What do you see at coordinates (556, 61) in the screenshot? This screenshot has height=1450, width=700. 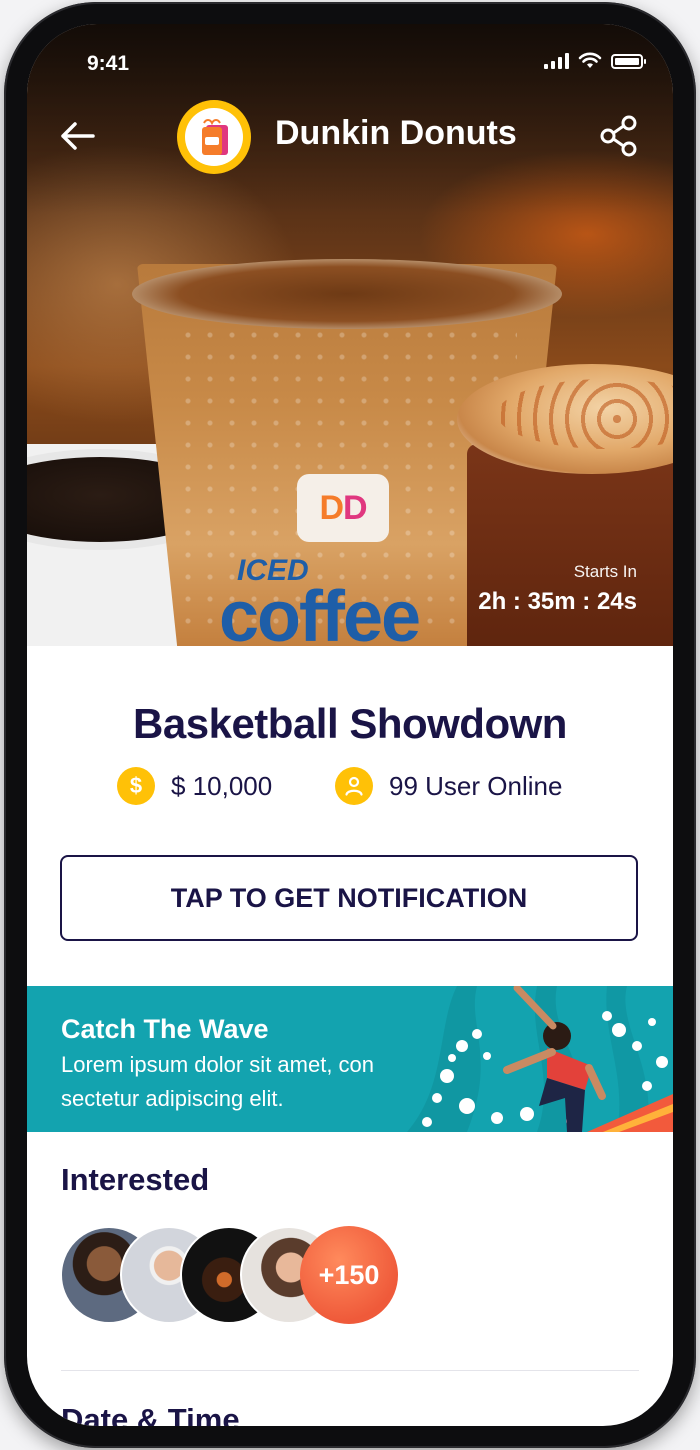 I see `signal-icon` at bounding box center [556, 61].